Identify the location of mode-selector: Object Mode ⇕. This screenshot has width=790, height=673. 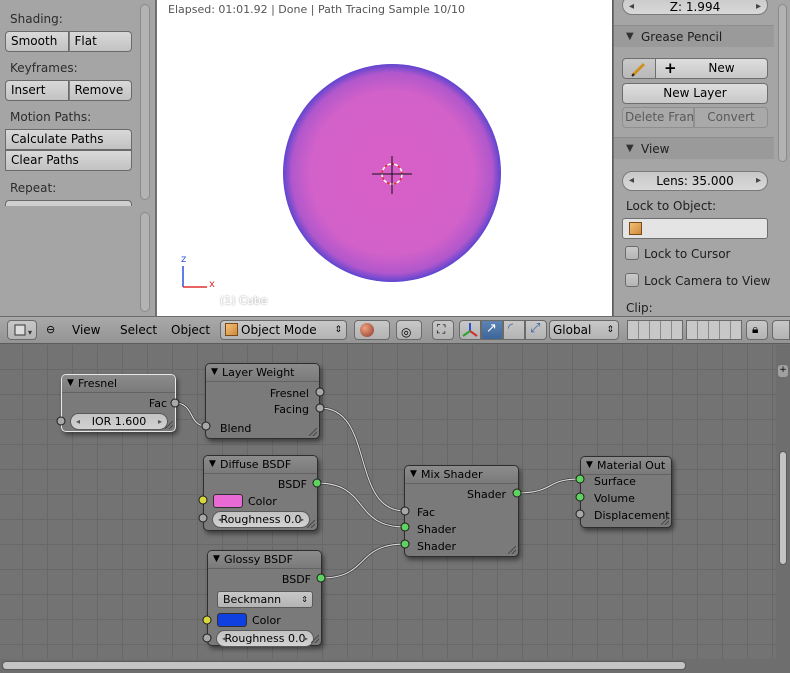
(283, 330).